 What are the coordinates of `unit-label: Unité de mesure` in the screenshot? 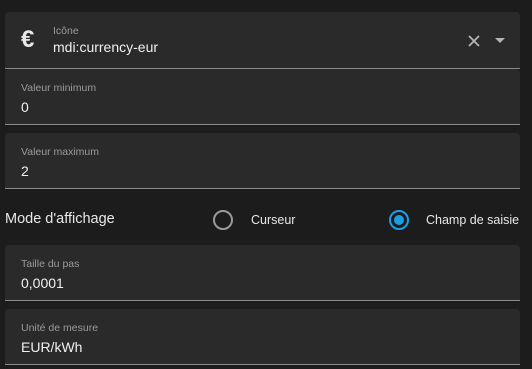 It's located at (60, 328).